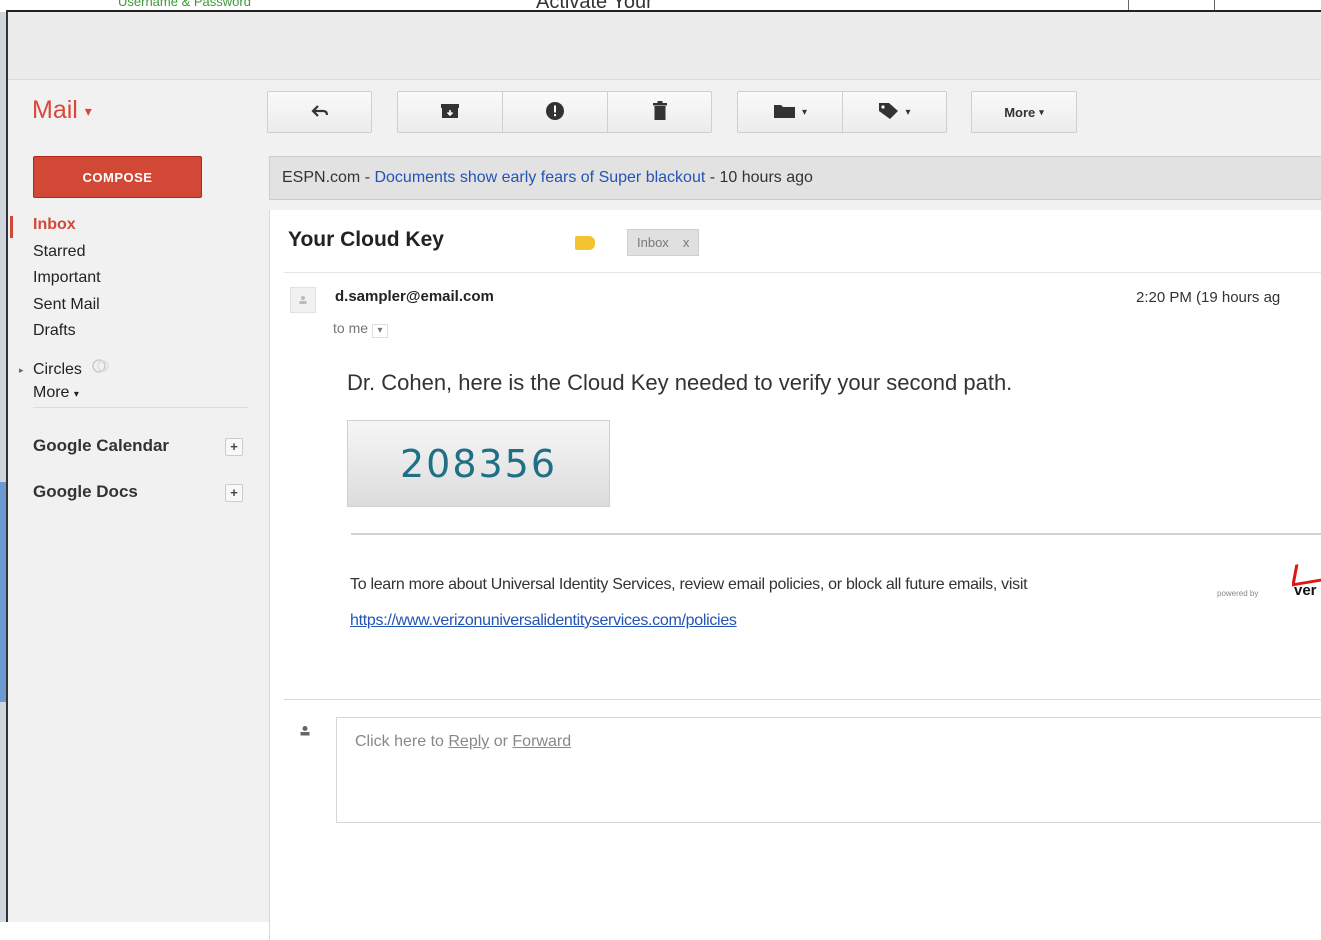 The image size is (1321, 940). I want to click on more-label: More, so click(1020, 112).